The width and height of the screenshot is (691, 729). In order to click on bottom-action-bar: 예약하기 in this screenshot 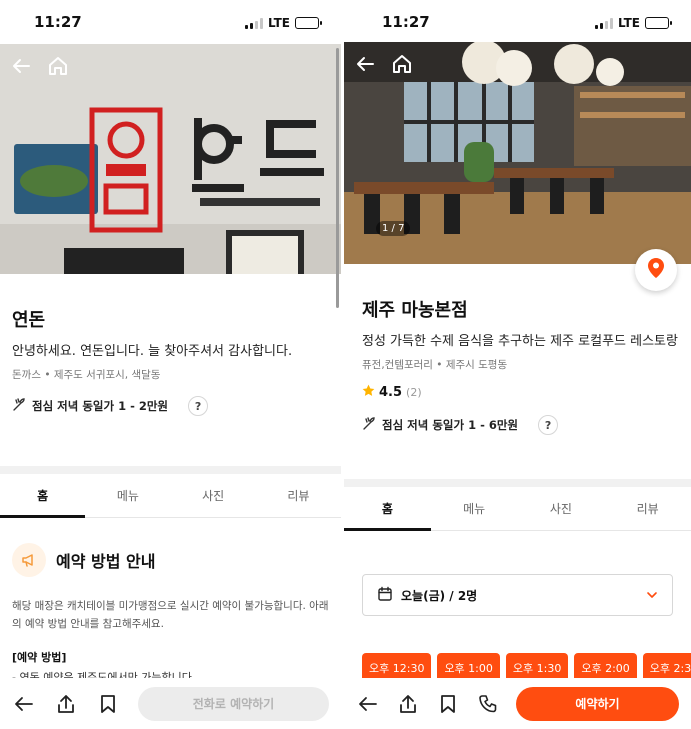, I will do `click(517, 703)`.